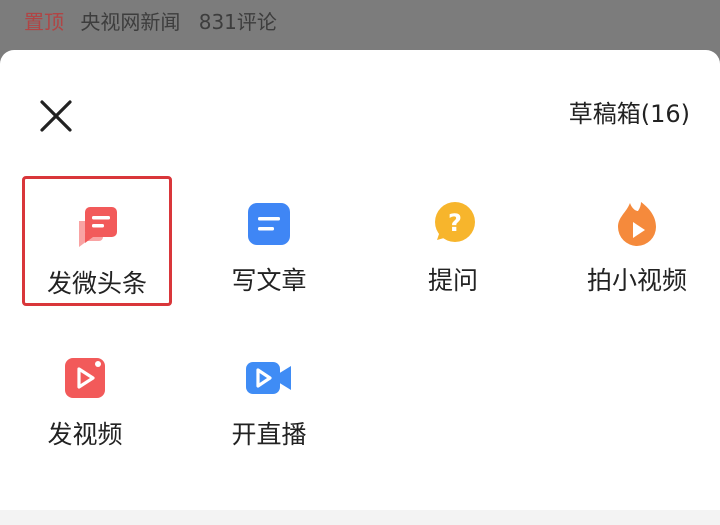  What do you see at coordinates (237, 22) in the screenshot?
I see `comment-count: 831评论` at bounding box center [237, 22].